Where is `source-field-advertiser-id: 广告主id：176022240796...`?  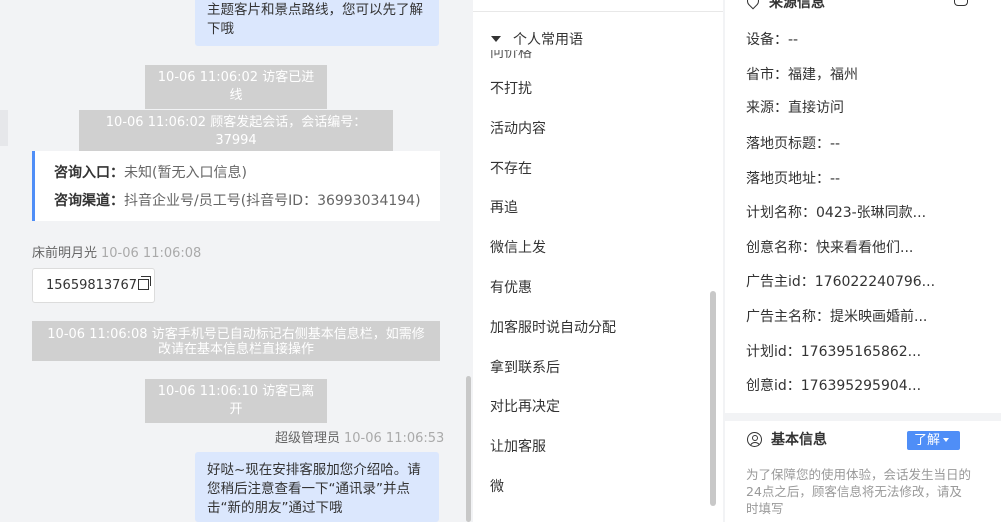 source-field-advertiser-id: 广告主id：176022240796... is located at coordinates (841, 282).